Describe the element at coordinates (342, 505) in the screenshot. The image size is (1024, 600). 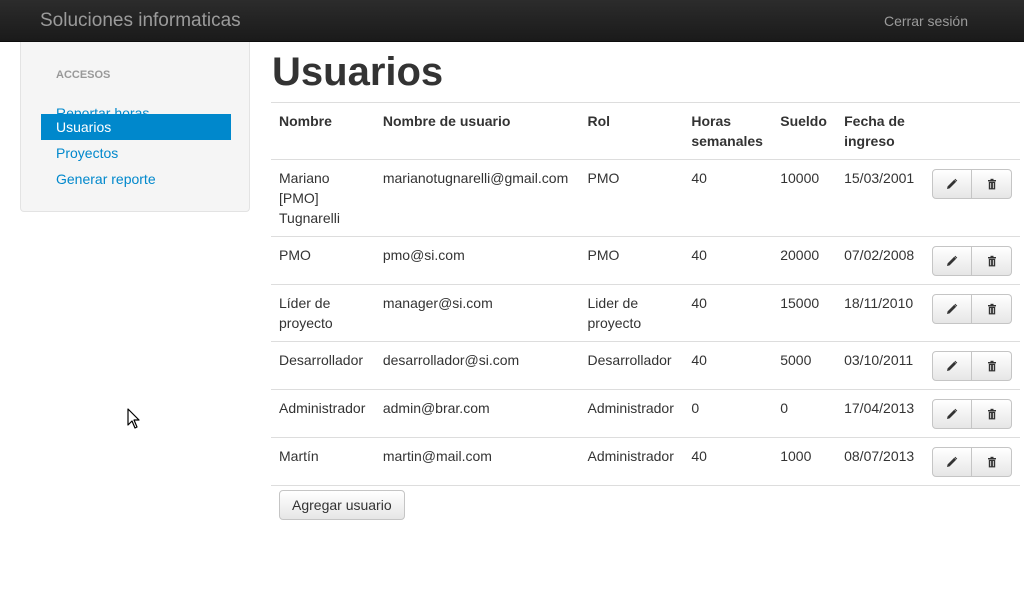
I see `add-user-button: Agregar usuario` at that location.